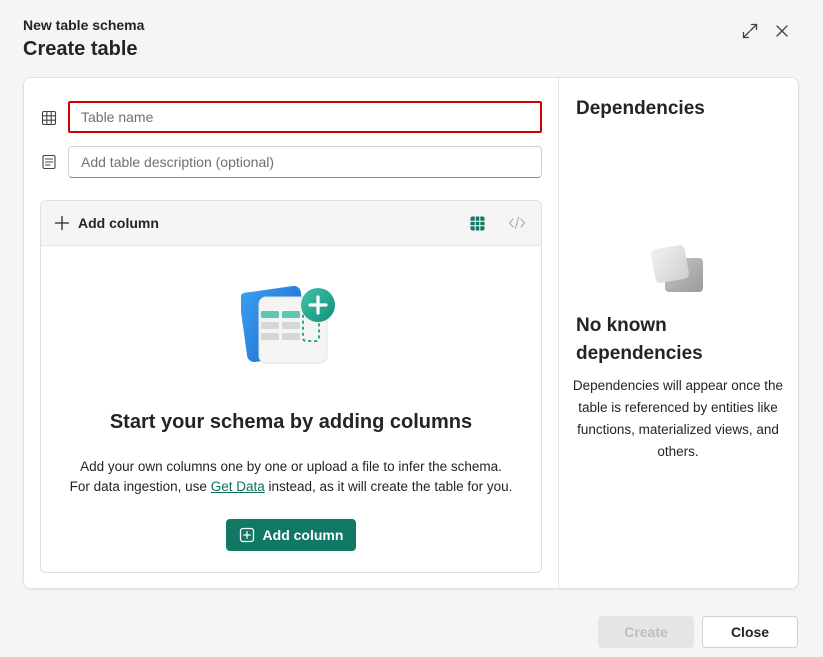 The image size is (823, 657). What do you see at coordinates (305, 162) in the screenshot?
I see `table-description-input` at bounding box center [305, 162].